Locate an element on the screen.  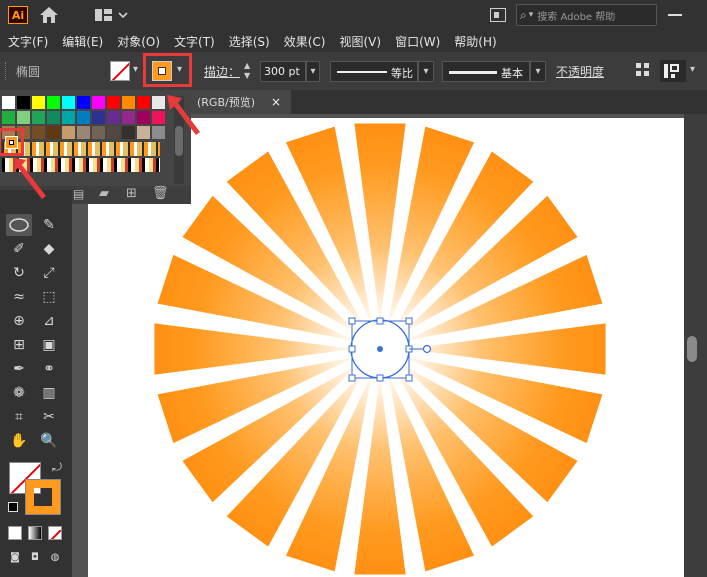
symbol-sprayer-tool-icon: ❁ is located at coordinates (19, 393).